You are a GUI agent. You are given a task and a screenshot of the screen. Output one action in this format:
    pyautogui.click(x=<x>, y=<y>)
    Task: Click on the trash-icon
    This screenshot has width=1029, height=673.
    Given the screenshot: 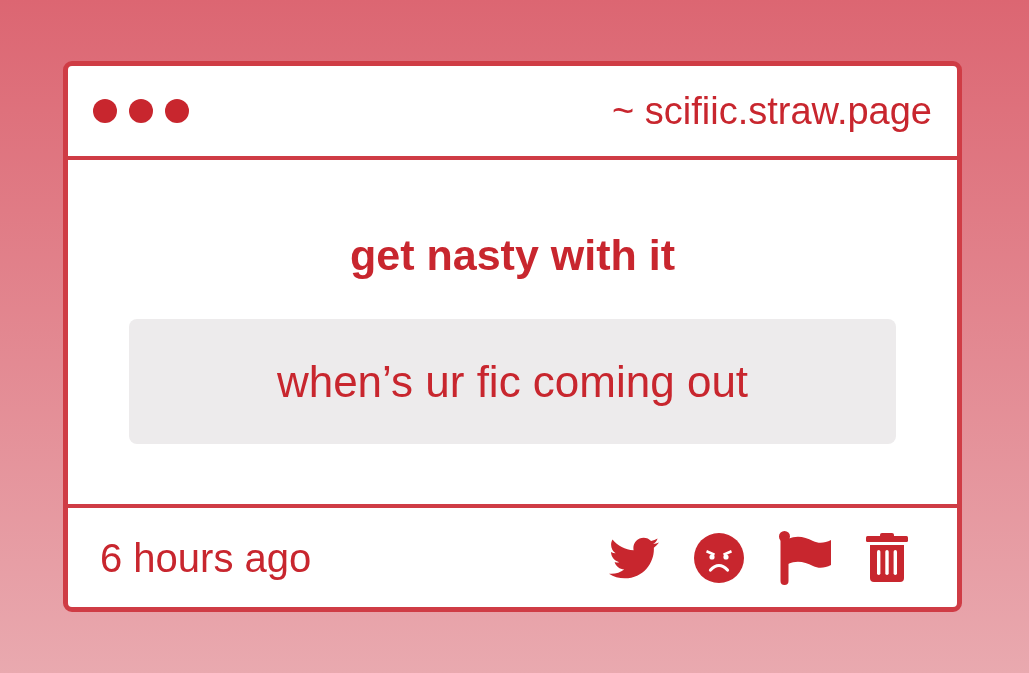 What is the action you would take?
    pyautogui.click(x=887, y=557)
    